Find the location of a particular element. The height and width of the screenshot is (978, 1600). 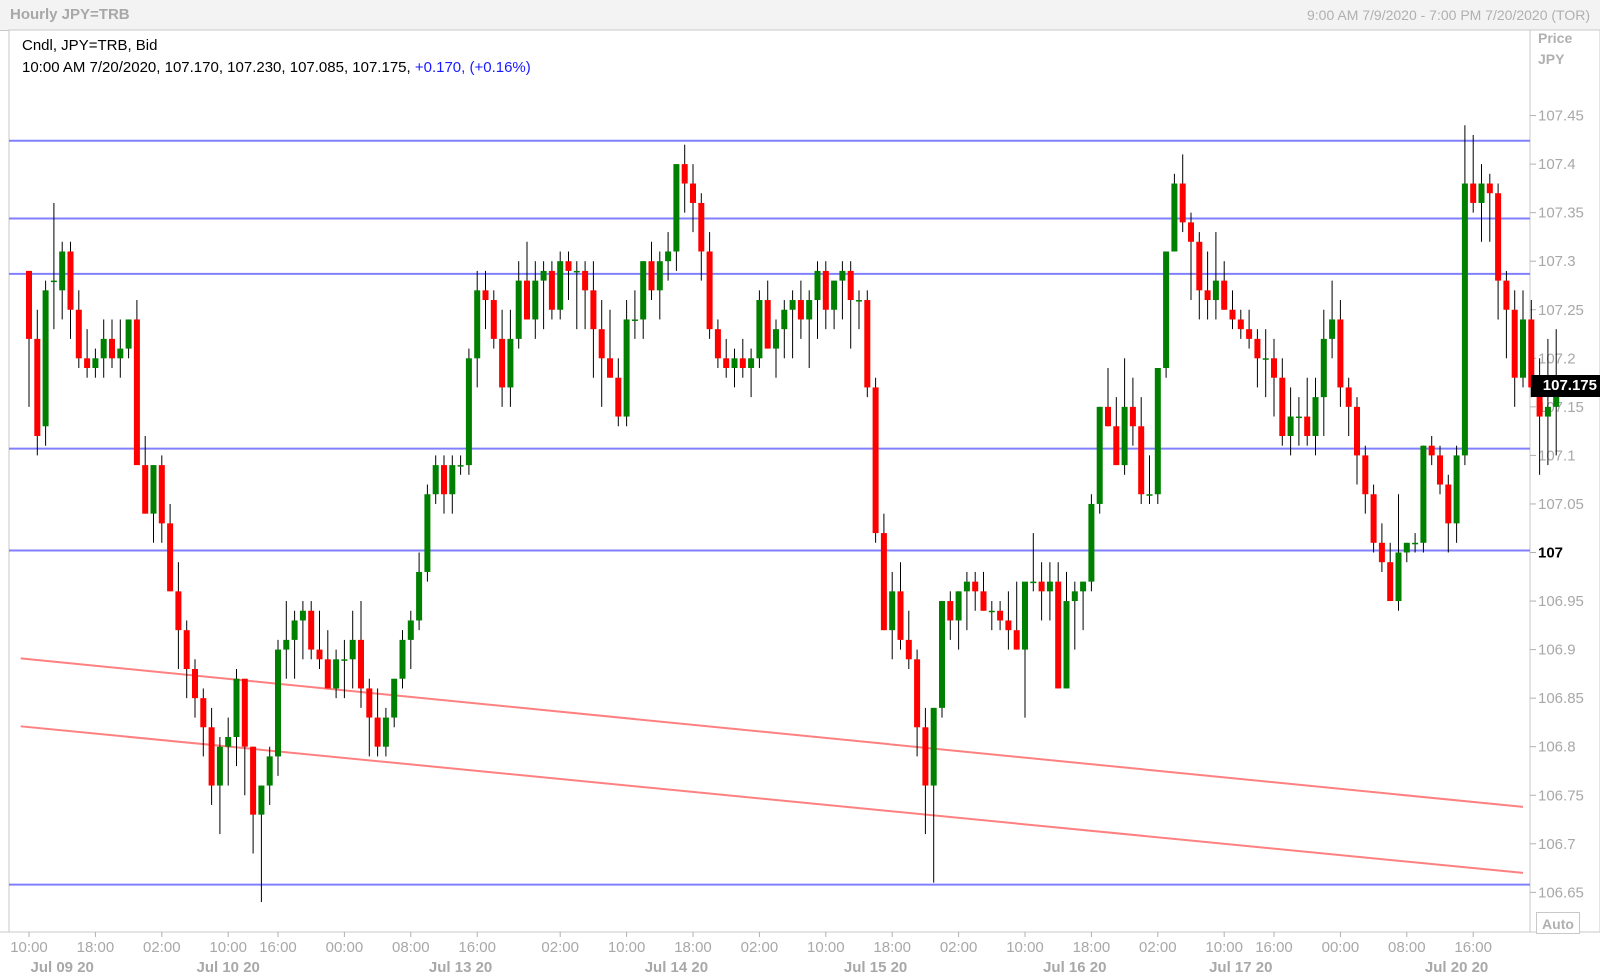

x-time-label: 18:00 is located at coordinates (1092, 947).